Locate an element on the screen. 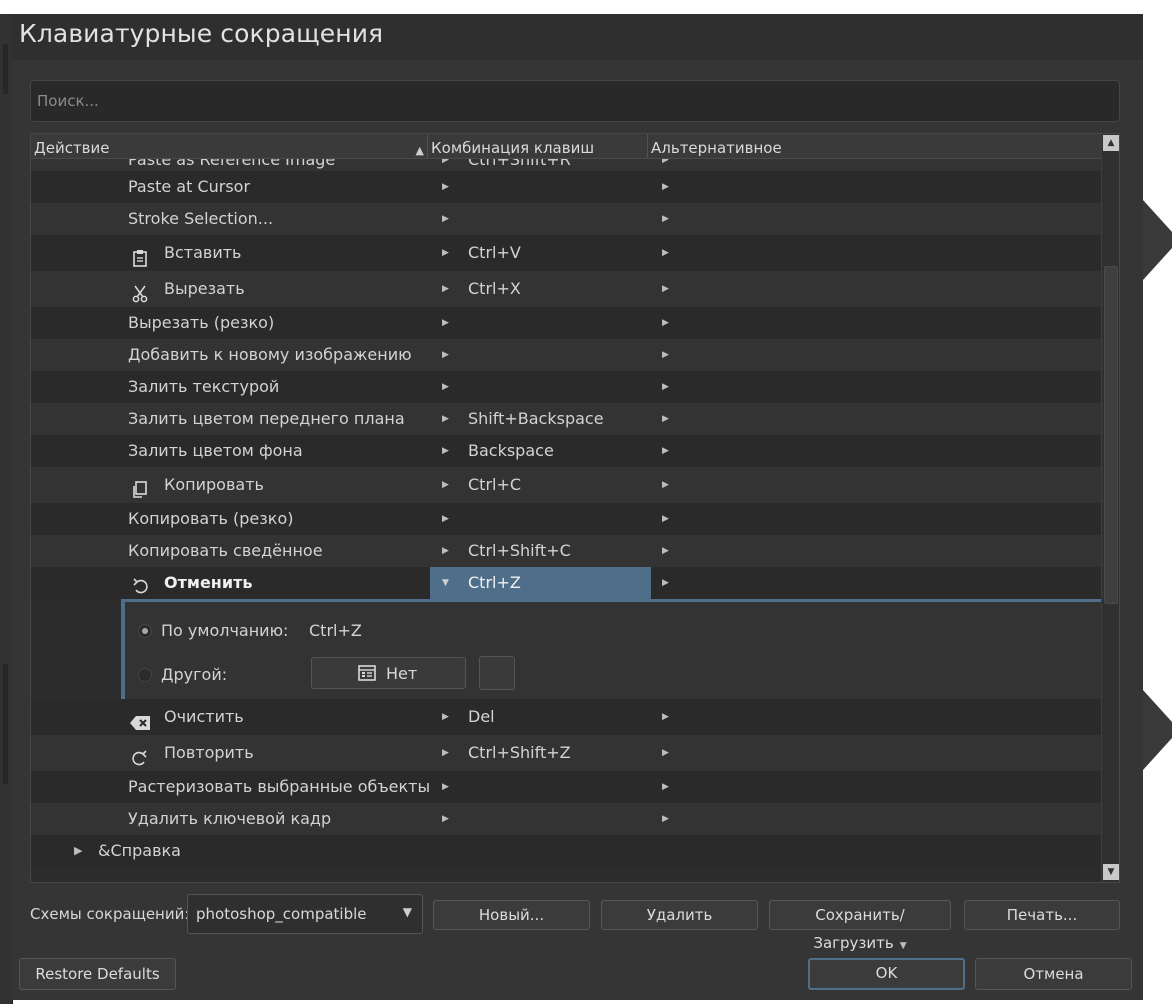 This screenshot has height=1004, width=1172. table-row: Копировать сведённое ▶ Ctrl+Shift+C ▶ is located at coordinates (566, 551).